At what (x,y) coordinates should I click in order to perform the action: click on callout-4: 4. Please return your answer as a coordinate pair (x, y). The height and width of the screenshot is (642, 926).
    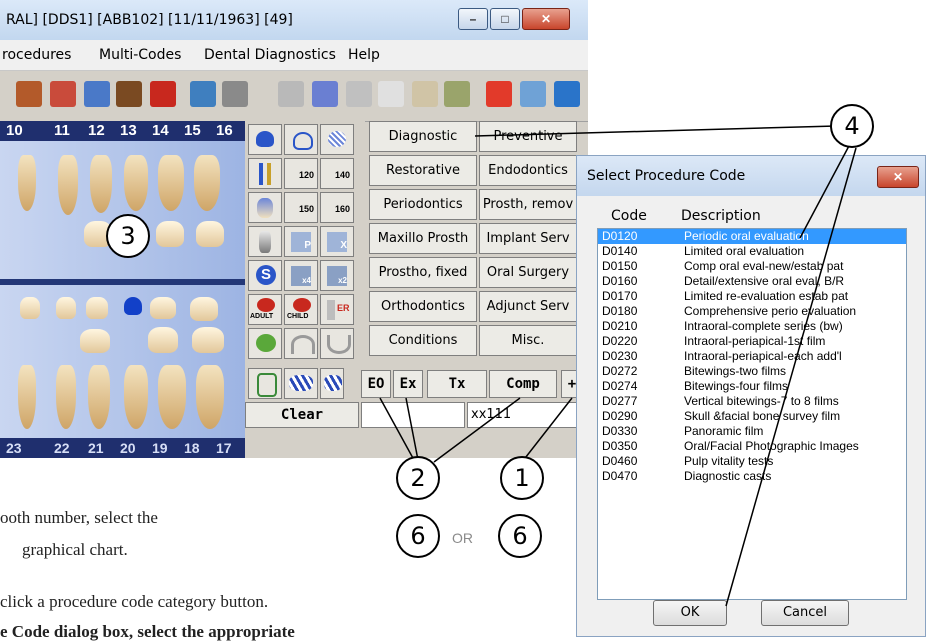
    Looking at the image, I should click on (852, 126).